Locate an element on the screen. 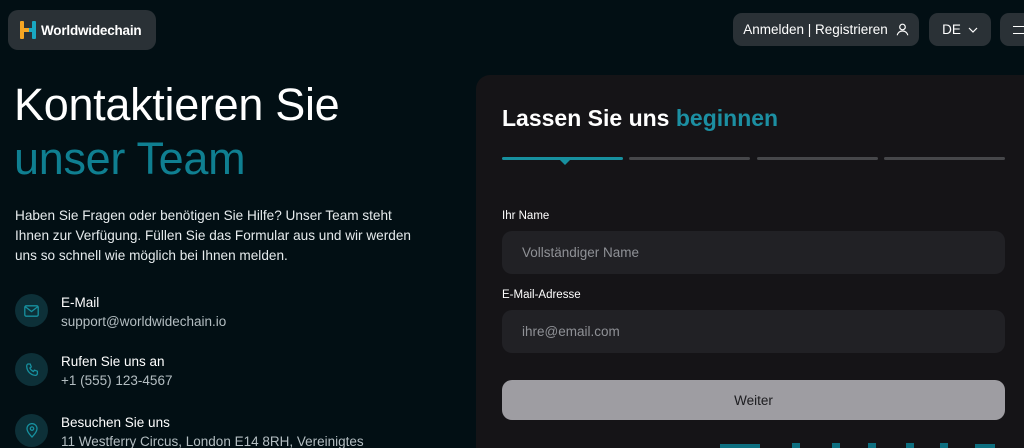  language-label: DE is located at coordinates (951, 29).